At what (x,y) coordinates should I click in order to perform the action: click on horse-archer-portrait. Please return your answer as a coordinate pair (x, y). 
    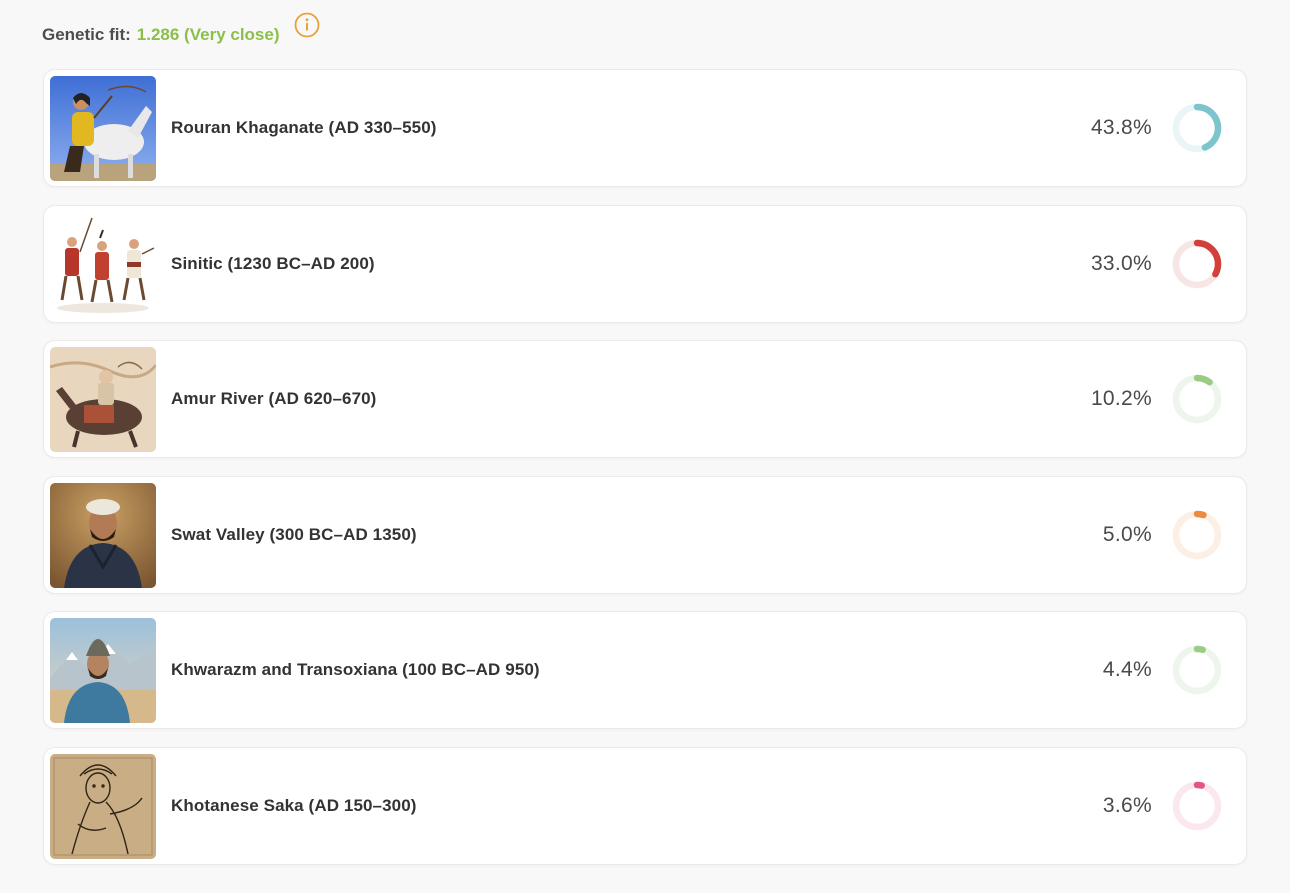
    Looking at the image, I should click on (103, 128).